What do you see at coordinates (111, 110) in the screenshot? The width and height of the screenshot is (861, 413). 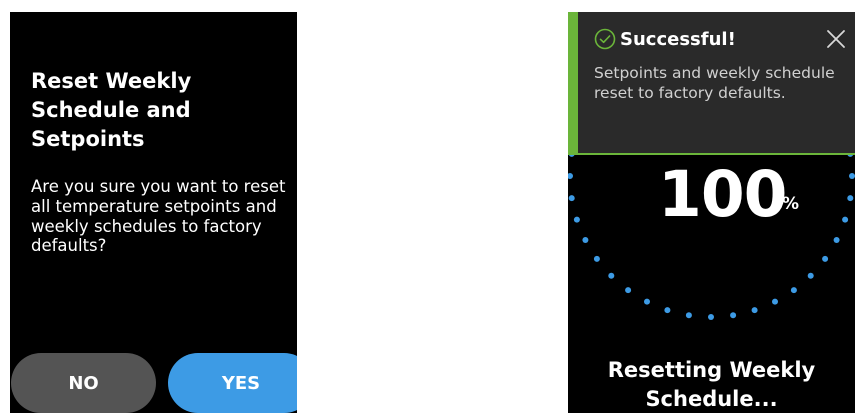 I see `dialog-title: Reset Weekly Schedule and Setpoints` at bounding box center [111, 110].